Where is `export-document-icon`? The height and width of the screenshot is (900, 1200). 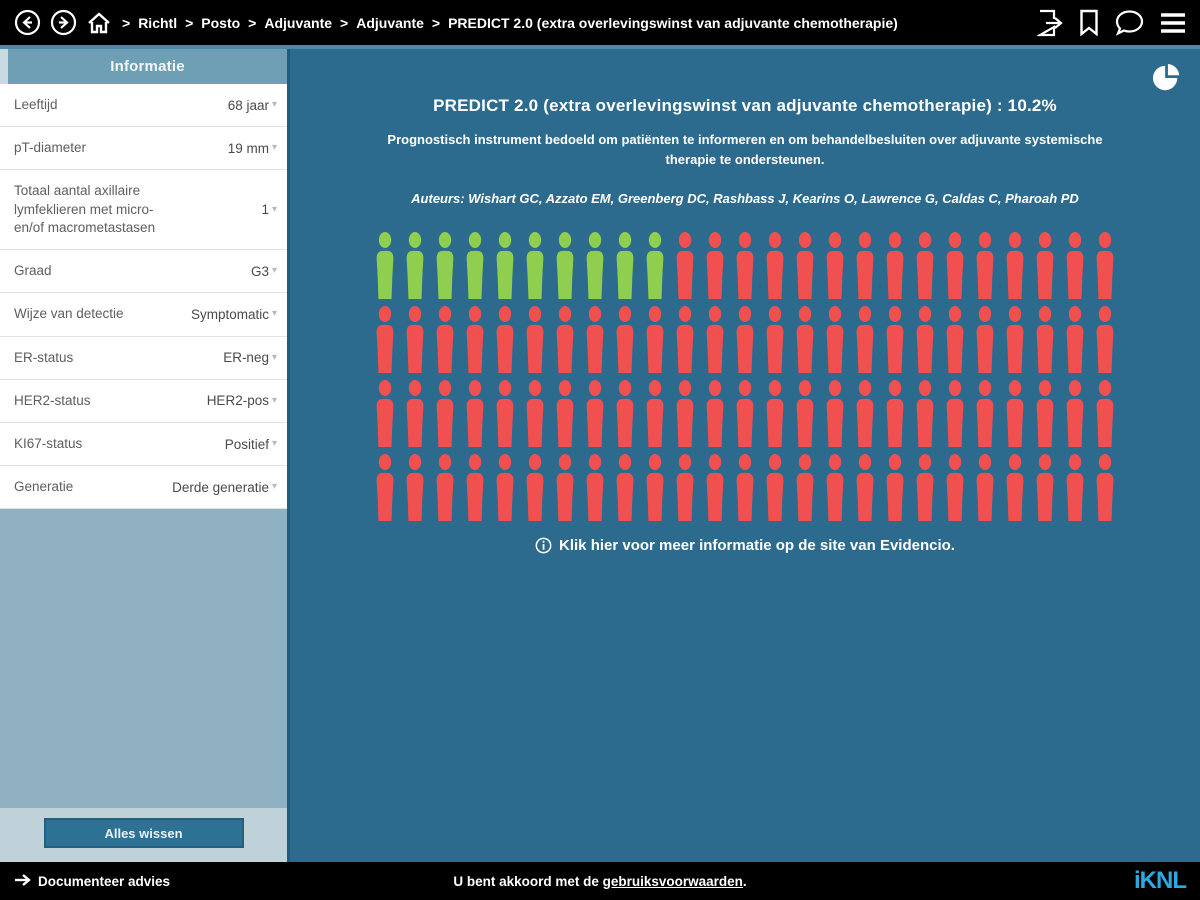
export-document-icon is located at coordinates (1050, 23).